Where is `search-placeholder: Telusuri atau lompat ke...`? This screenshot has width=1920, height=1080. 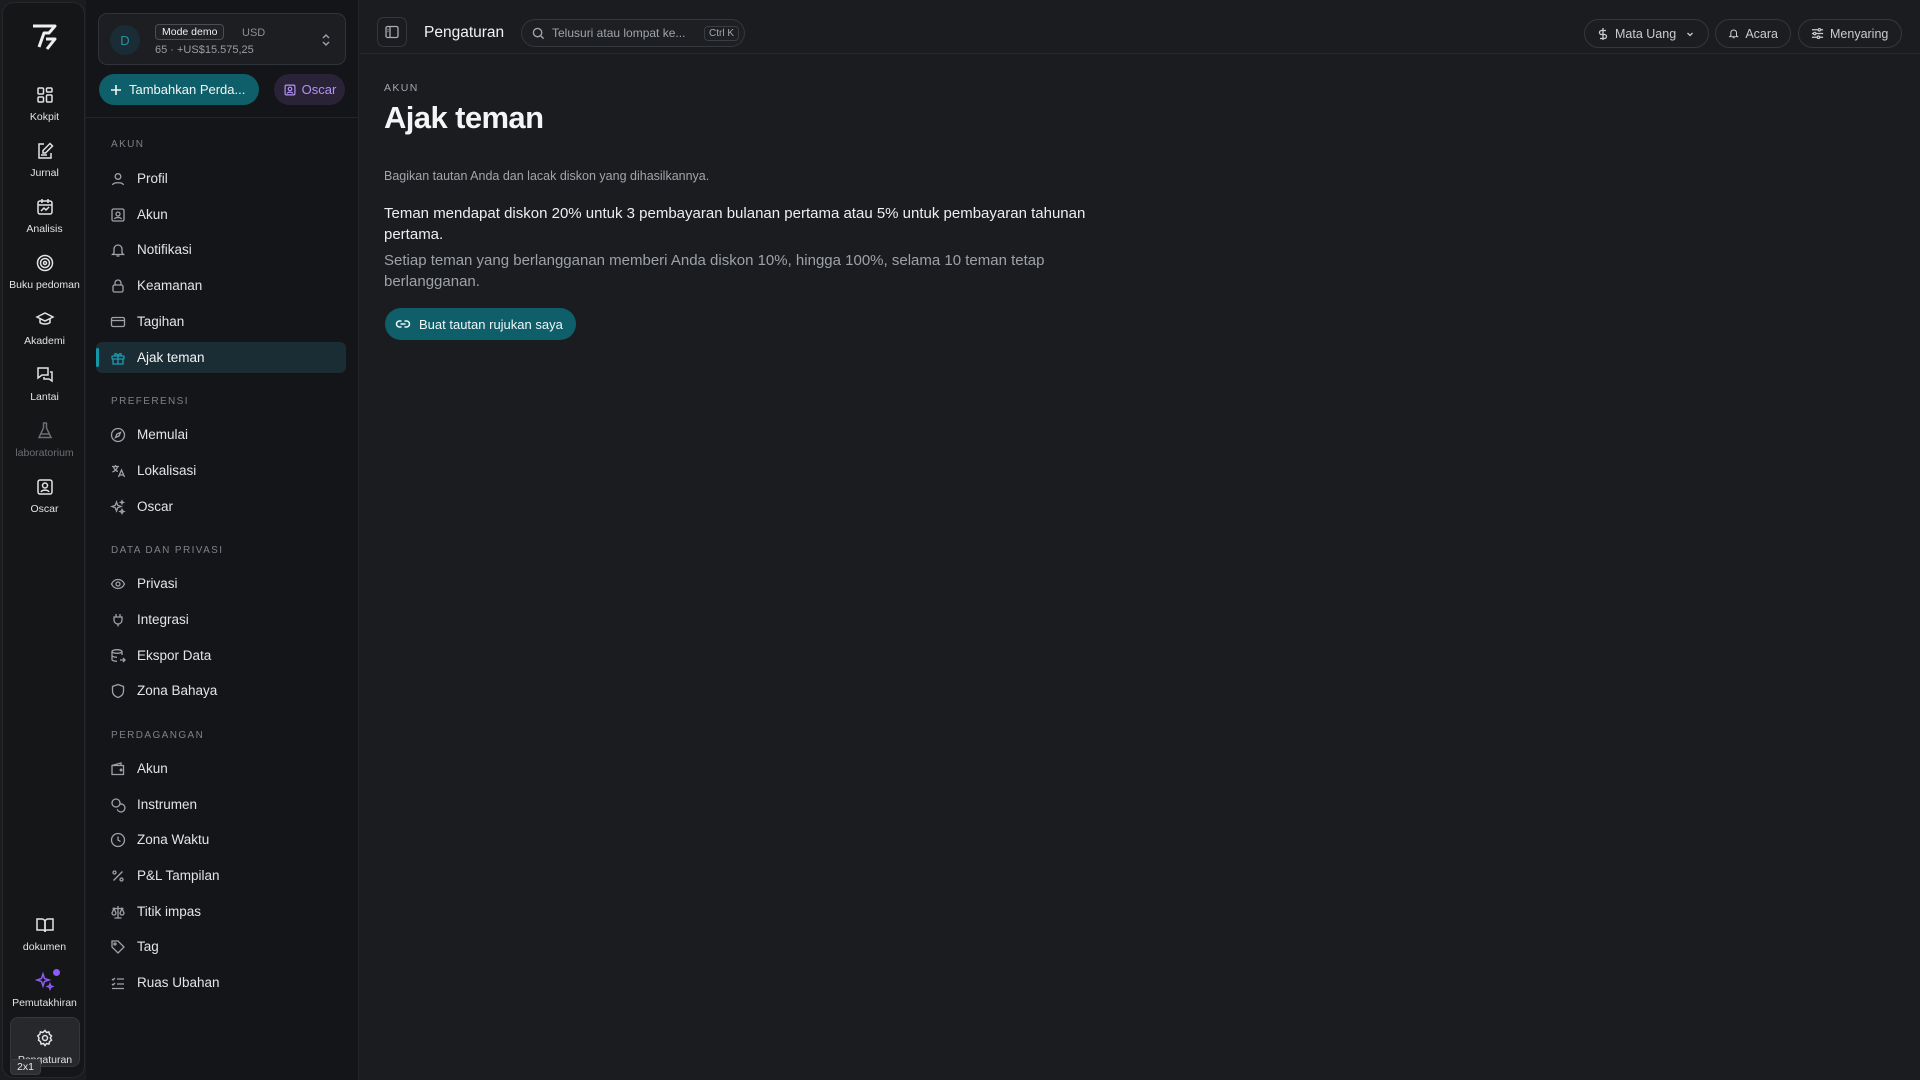 search-placeholder: Telusuri atau lompat ke... is located at coordinates (619, 33).